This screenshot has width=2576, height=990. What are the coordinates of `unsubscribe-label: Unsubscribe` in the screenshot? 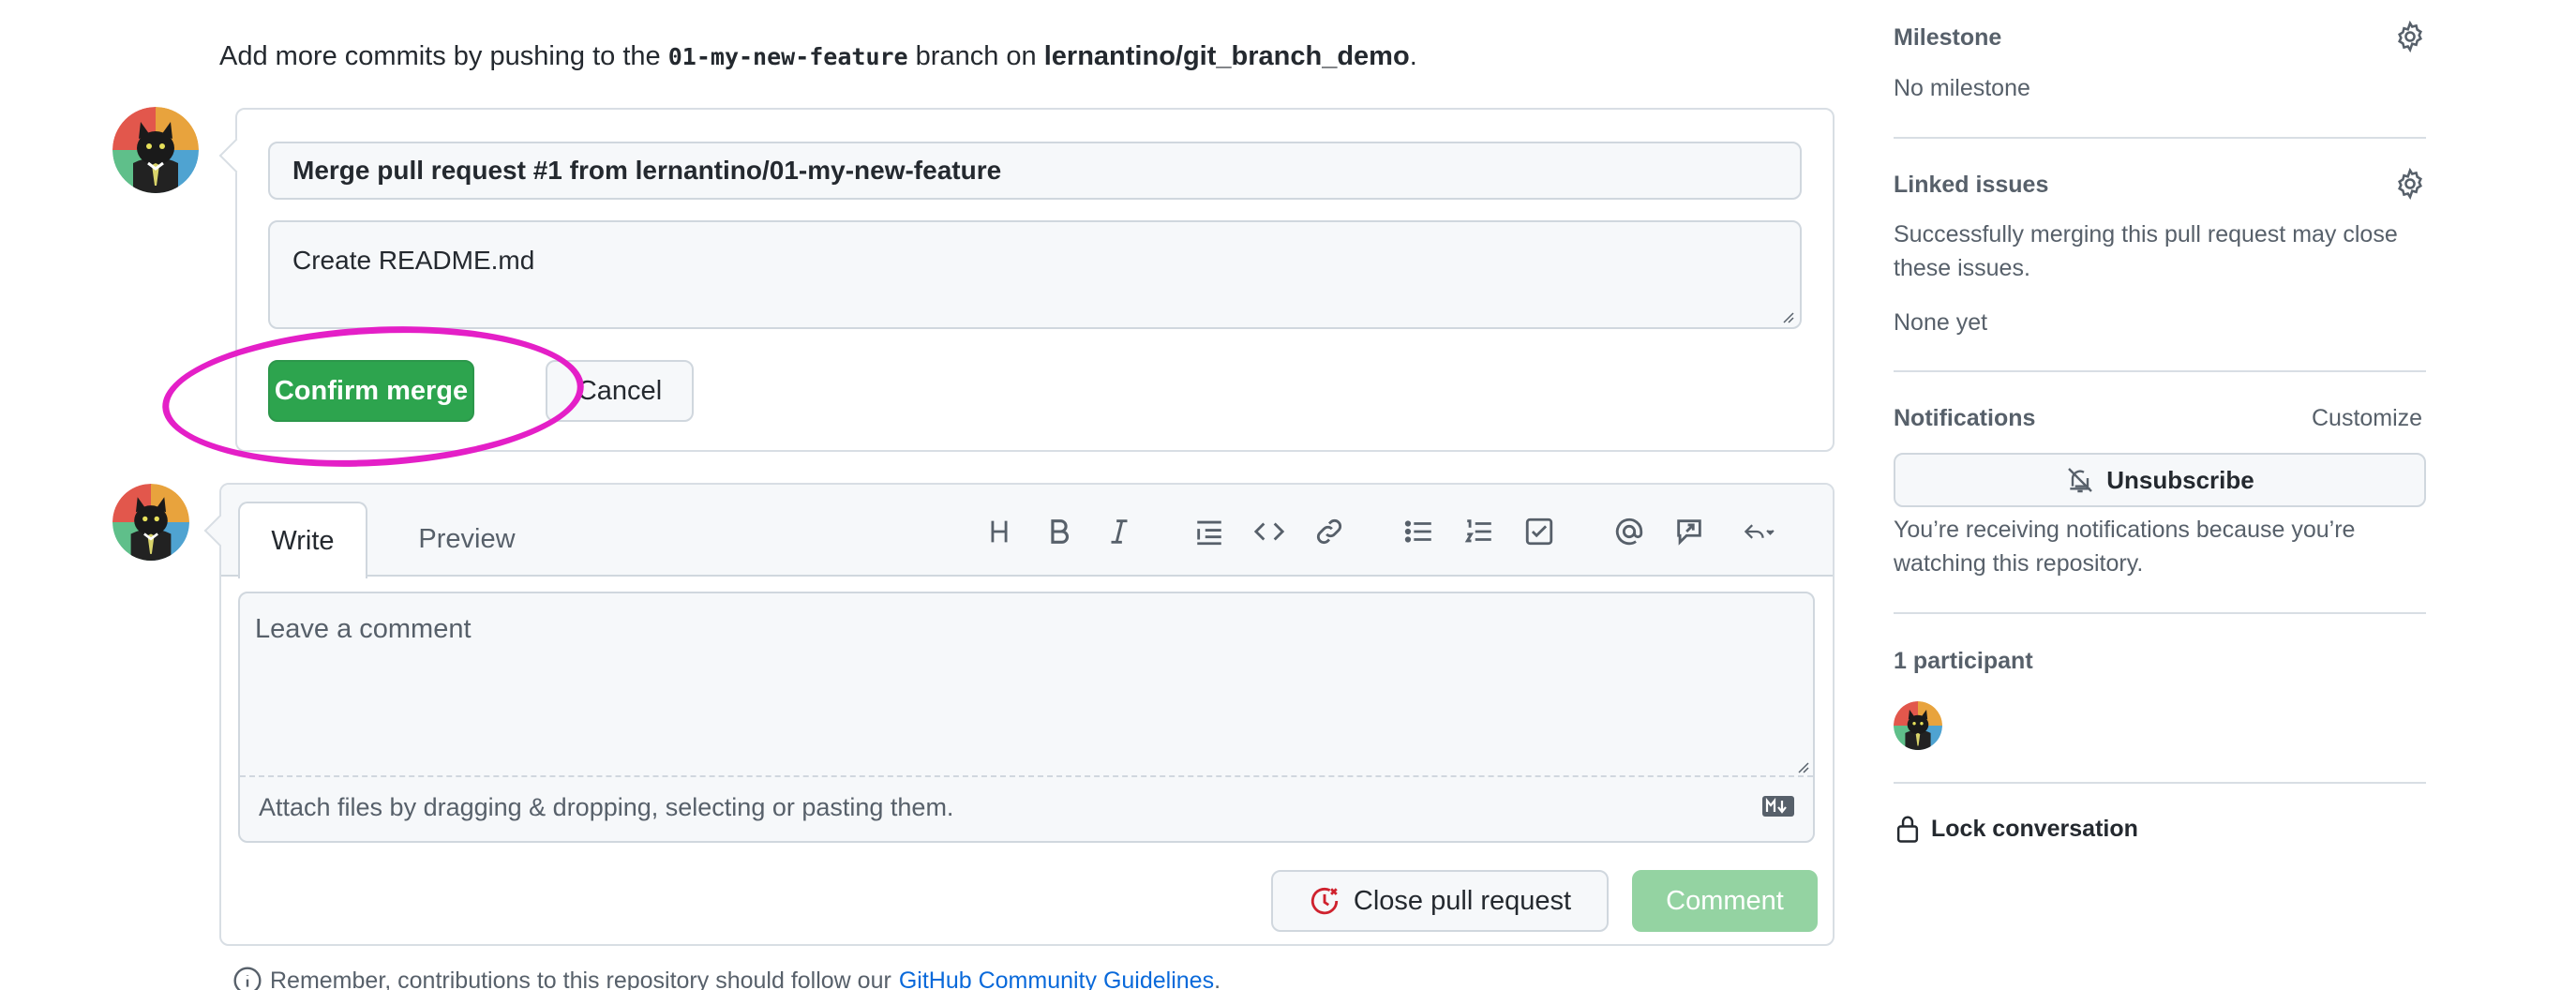 It's located at (2180, 479).